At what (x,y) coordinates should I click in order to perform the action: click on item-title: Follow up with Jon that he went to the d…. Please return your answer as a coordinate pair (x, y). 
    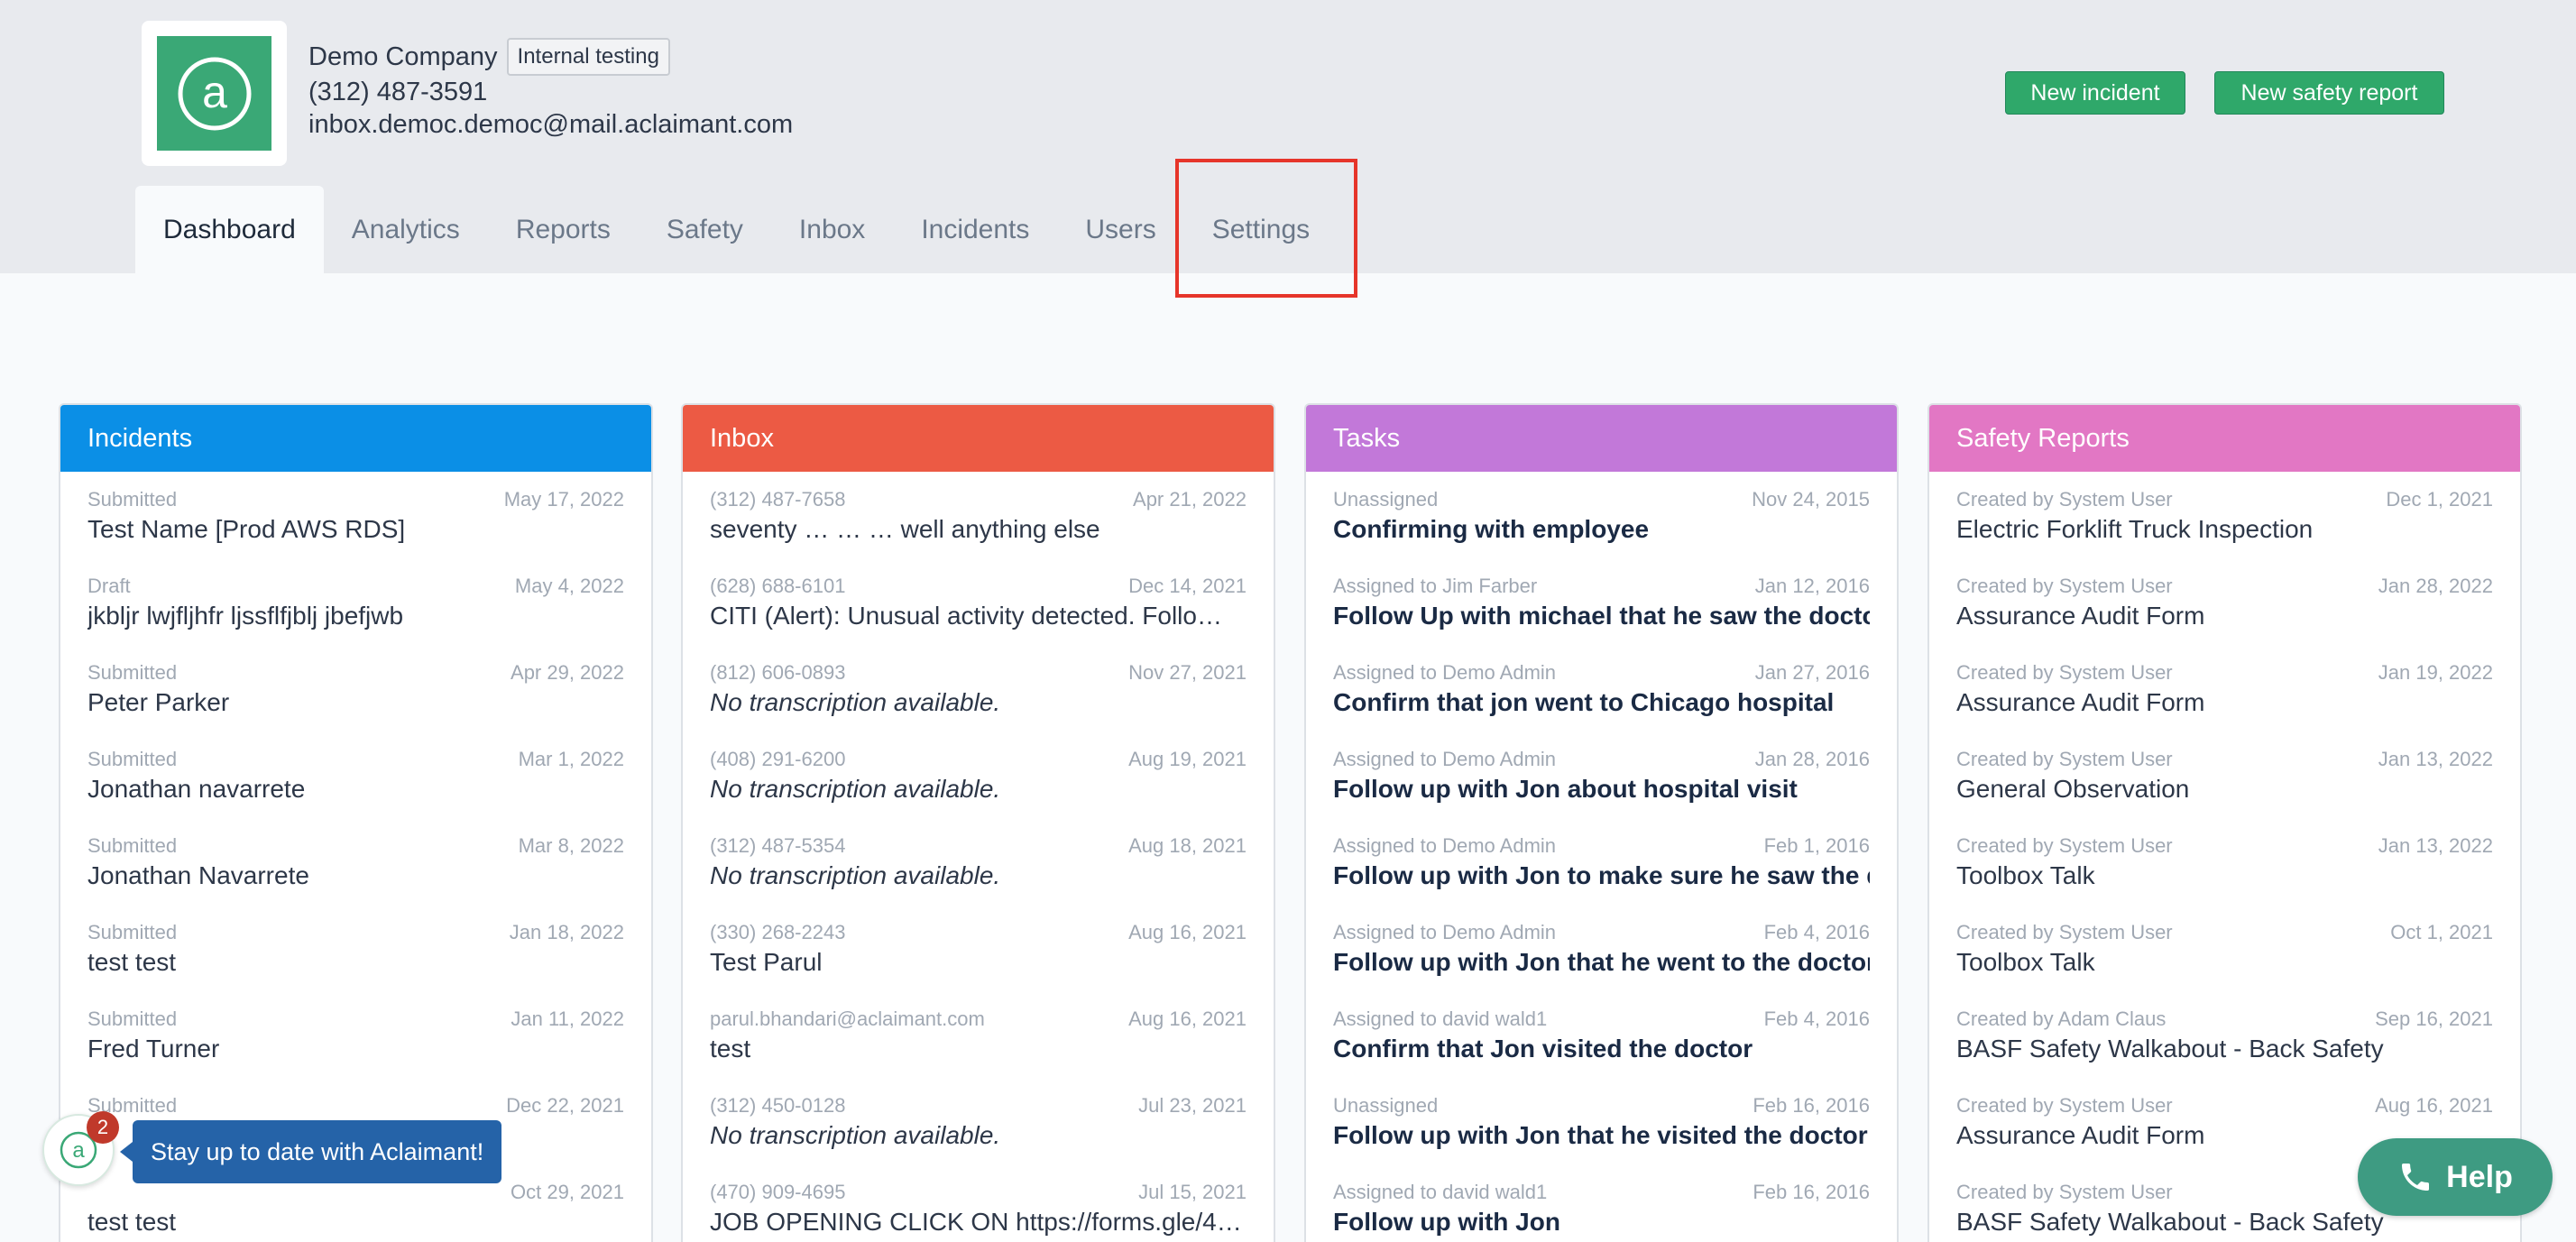
    Looking at the image, I should click on (1601, 962).